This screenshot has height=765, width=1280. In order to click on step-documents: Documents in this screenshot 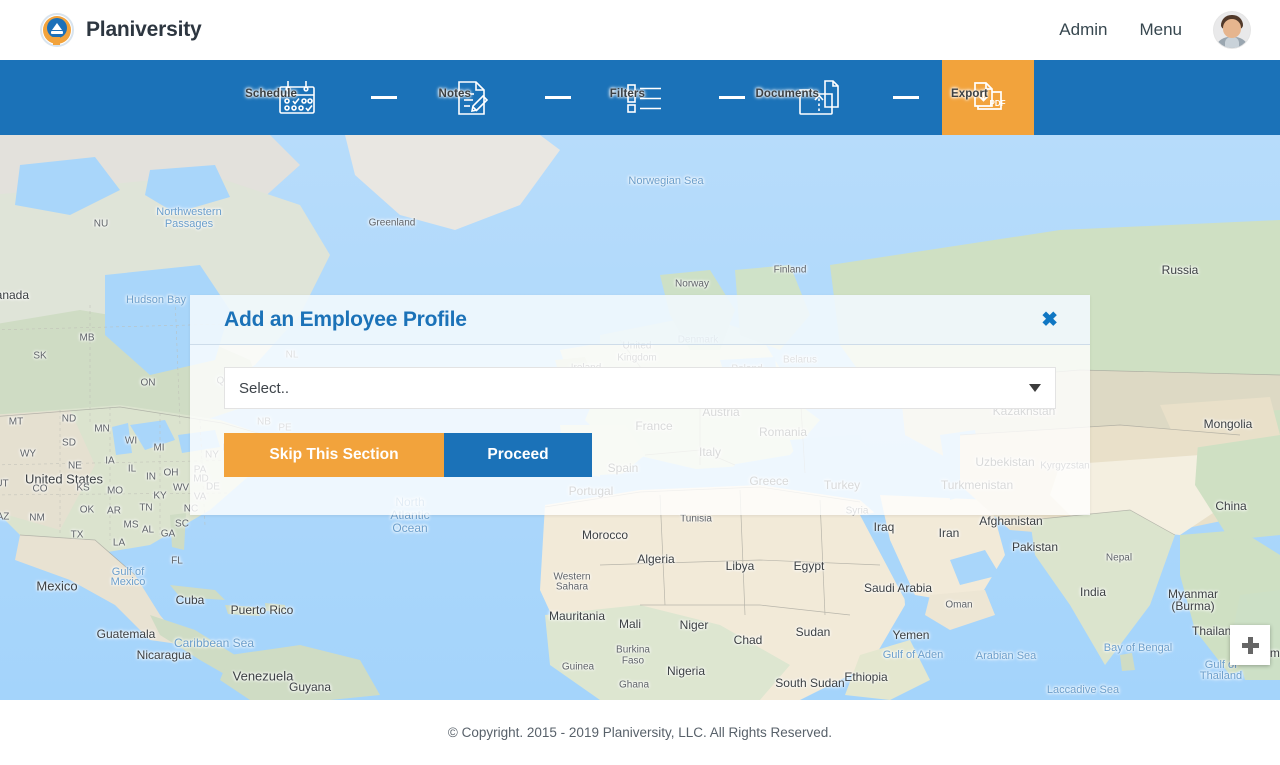, I will do `click(812, 97)`.